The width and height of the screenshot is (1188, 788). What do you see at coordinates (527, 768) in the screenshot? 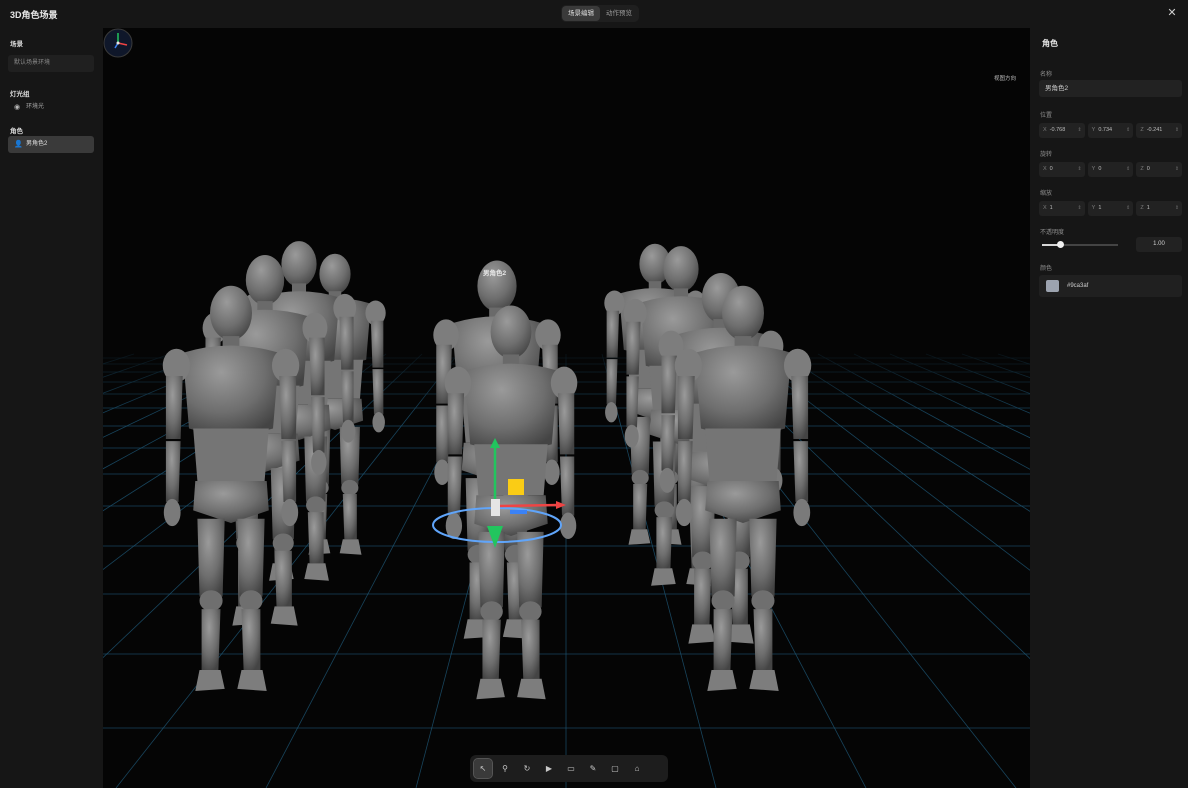
I see `rotate-icon: ↻` at bounding box center [527, 768].